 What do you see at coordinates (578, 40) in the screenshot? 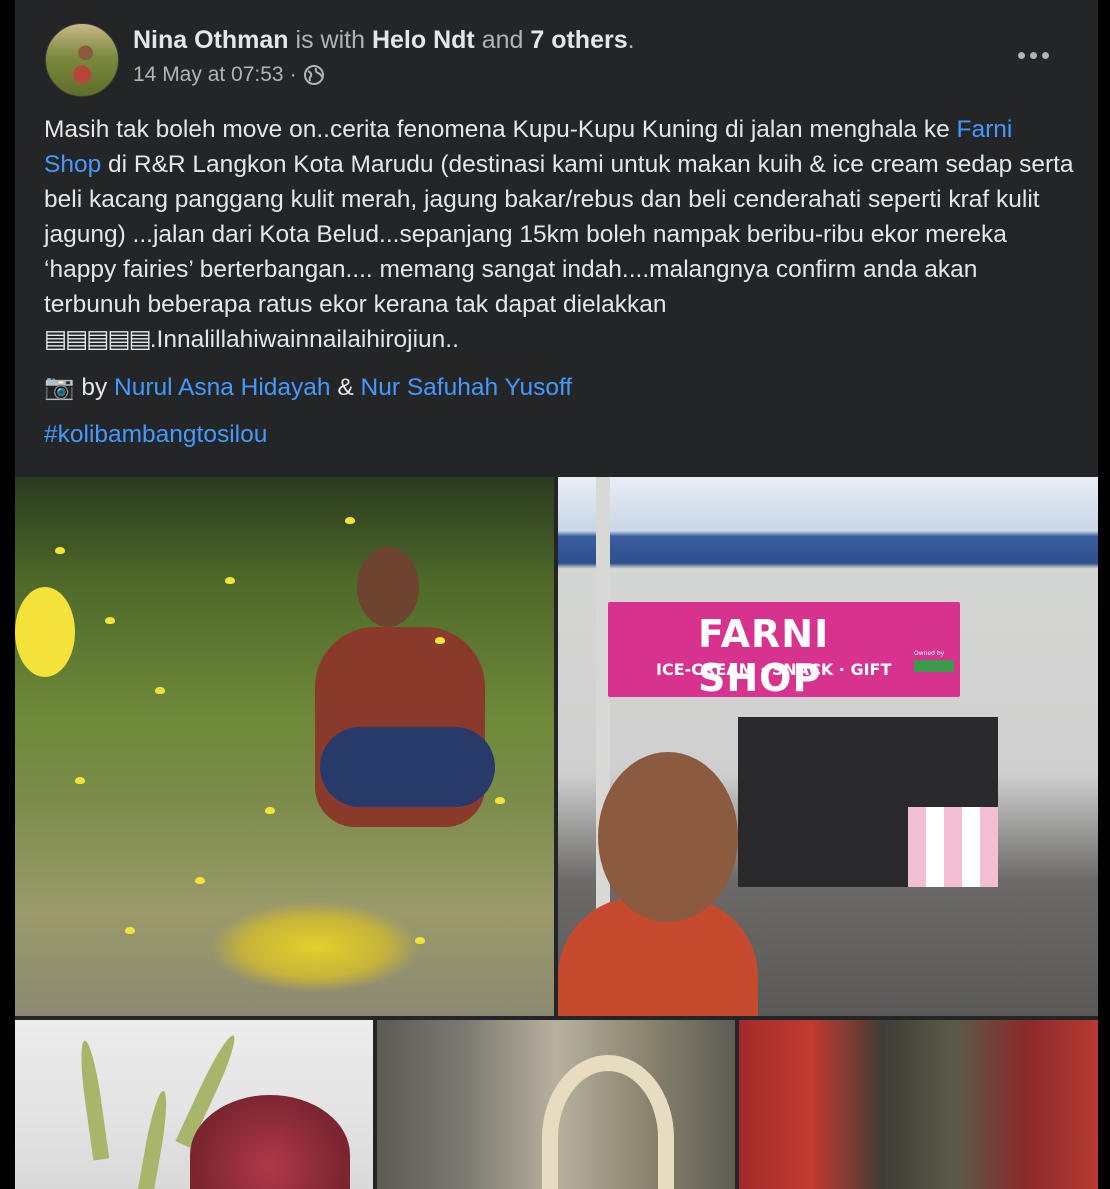
I see `tagged-others: 7 others` at bounding box center [578, 40].